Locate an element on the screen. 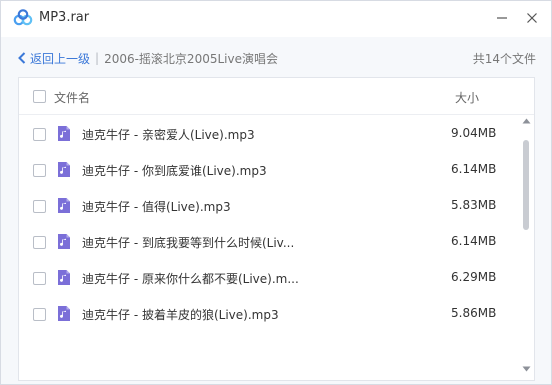 Image resolution: width=552 pixels, height=385 pixels. file-row: 迪克牛仔 - 你到底爱谁(Live).mp3 6.14MB is located at coordinates (269, 170).